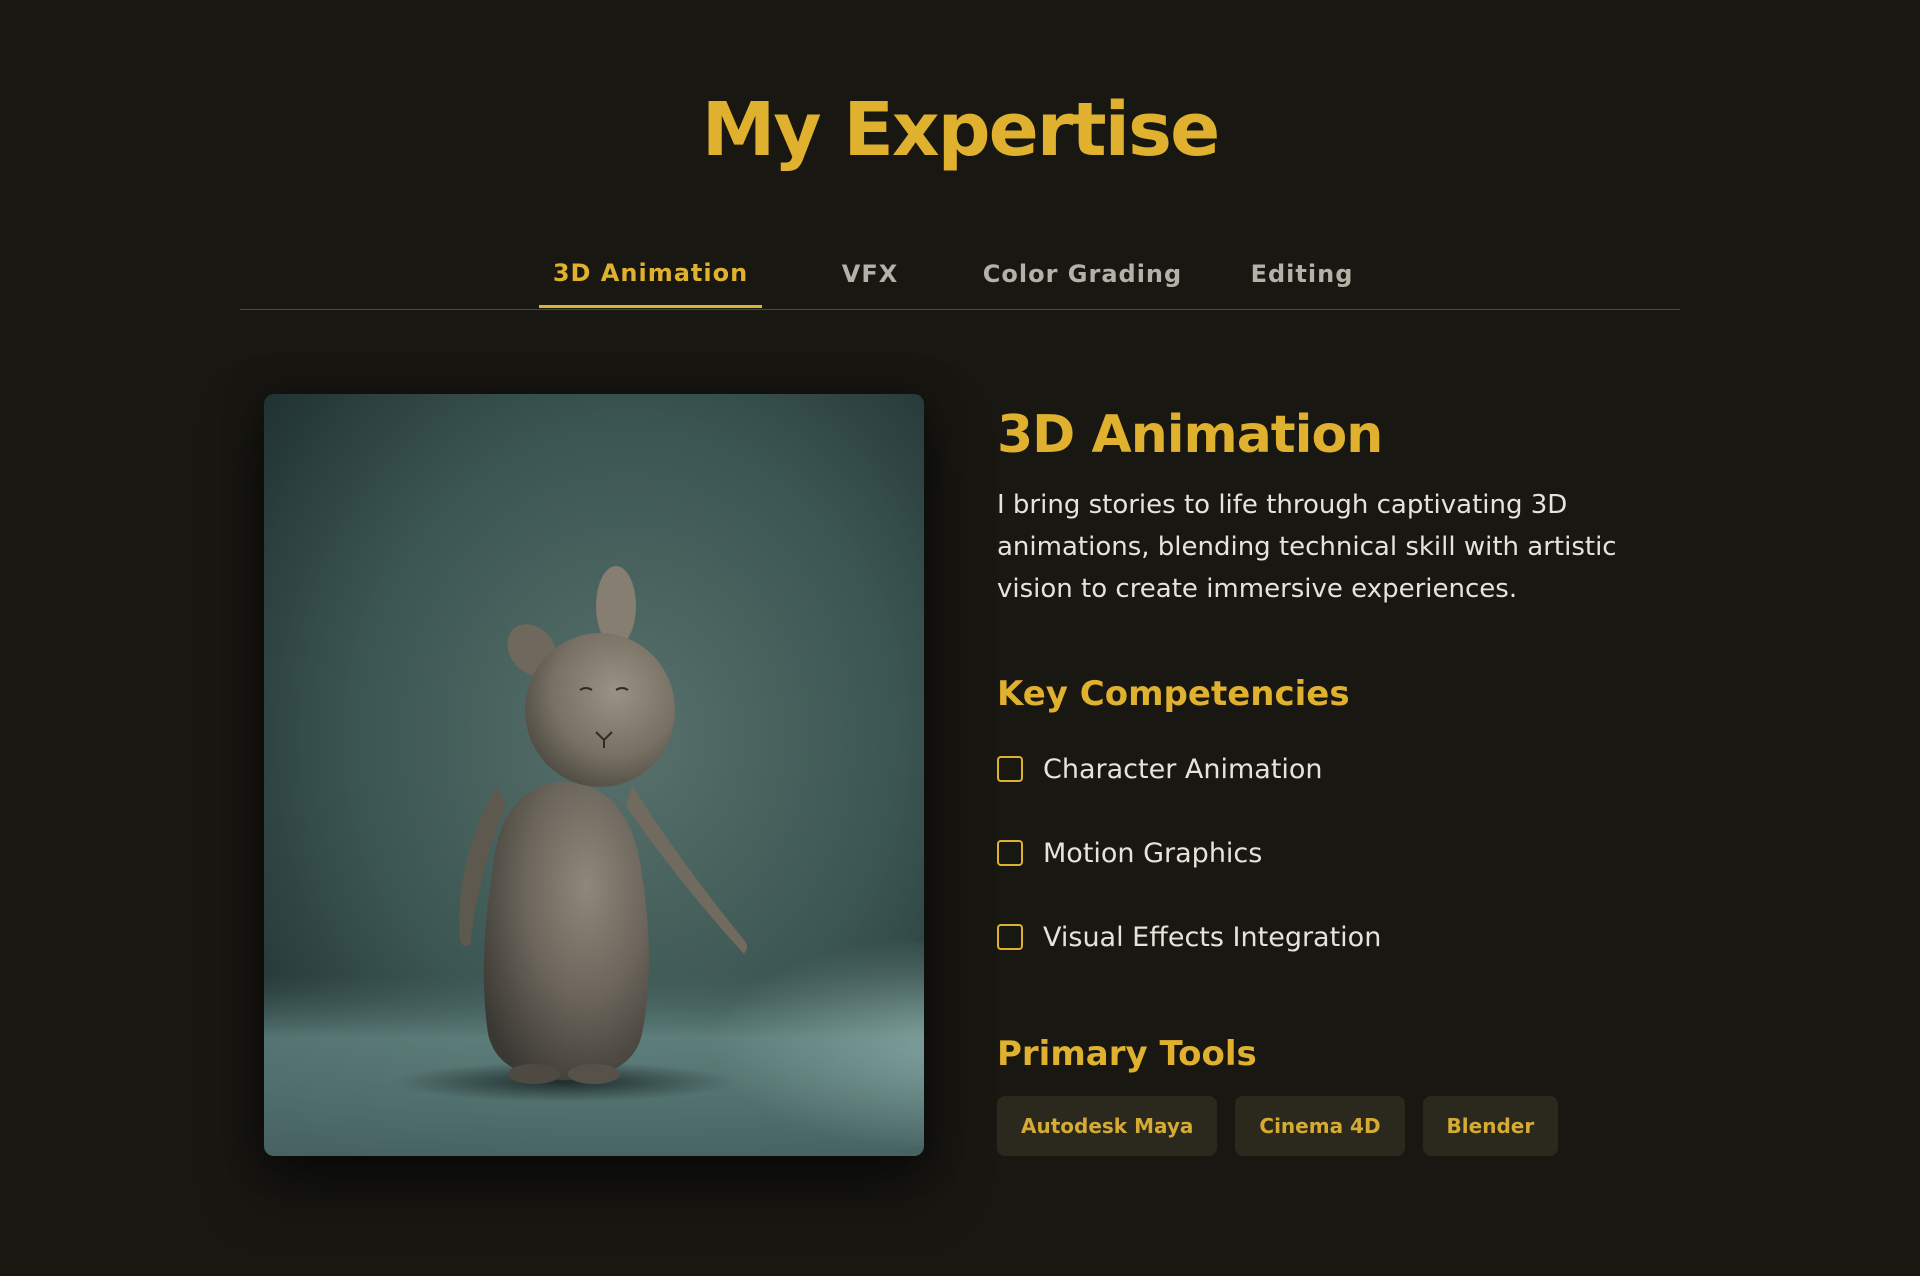 The image size is (1920, 1276). What do you see at coordinates (650, 274) in the screenshot?
I see `tab-3d-animation: 3D Animation` at bounding box center [650, 274].